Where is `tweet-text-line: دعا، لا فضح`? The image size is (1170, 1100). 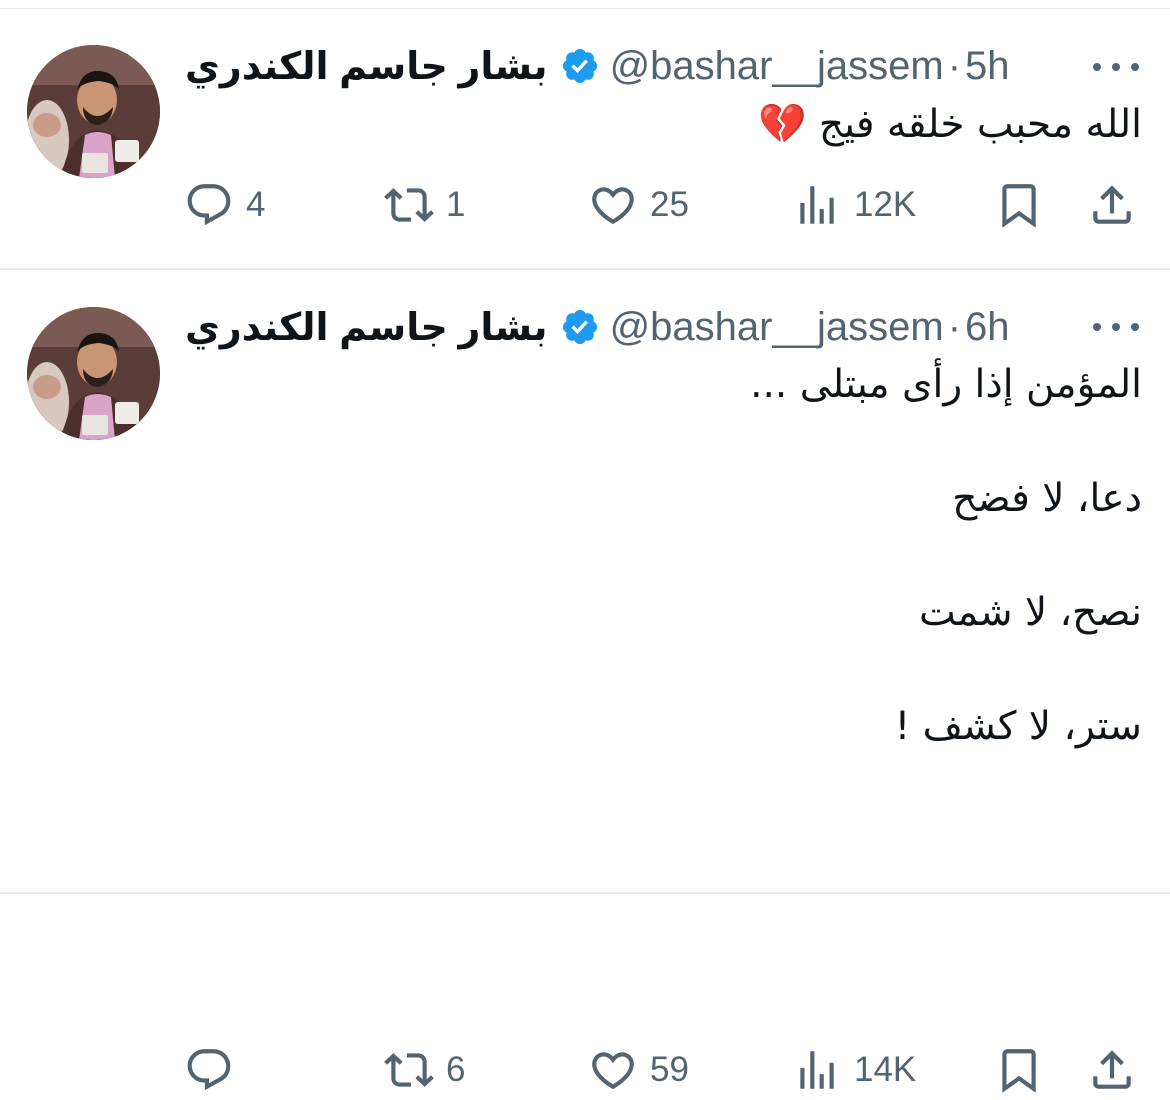
tweet-text-line: دعا، لا فضح is located at coordinates (1047, 498).